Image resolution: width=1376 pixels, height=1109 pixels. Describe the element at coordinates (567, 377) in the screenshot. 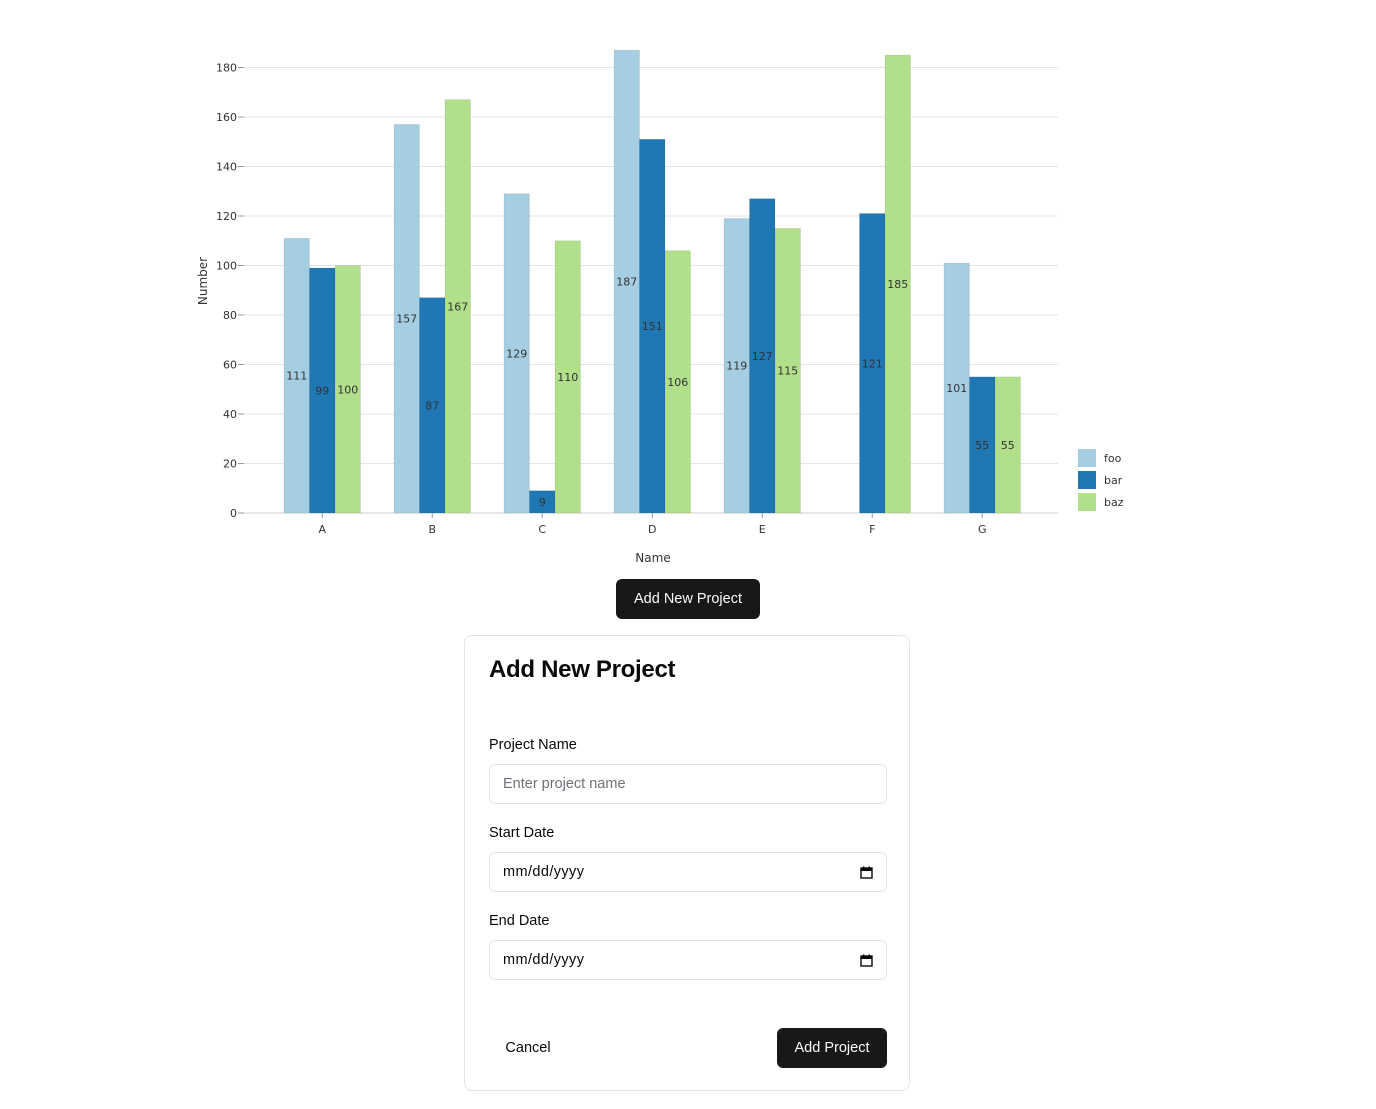

I see `data-label: 110` at that location.